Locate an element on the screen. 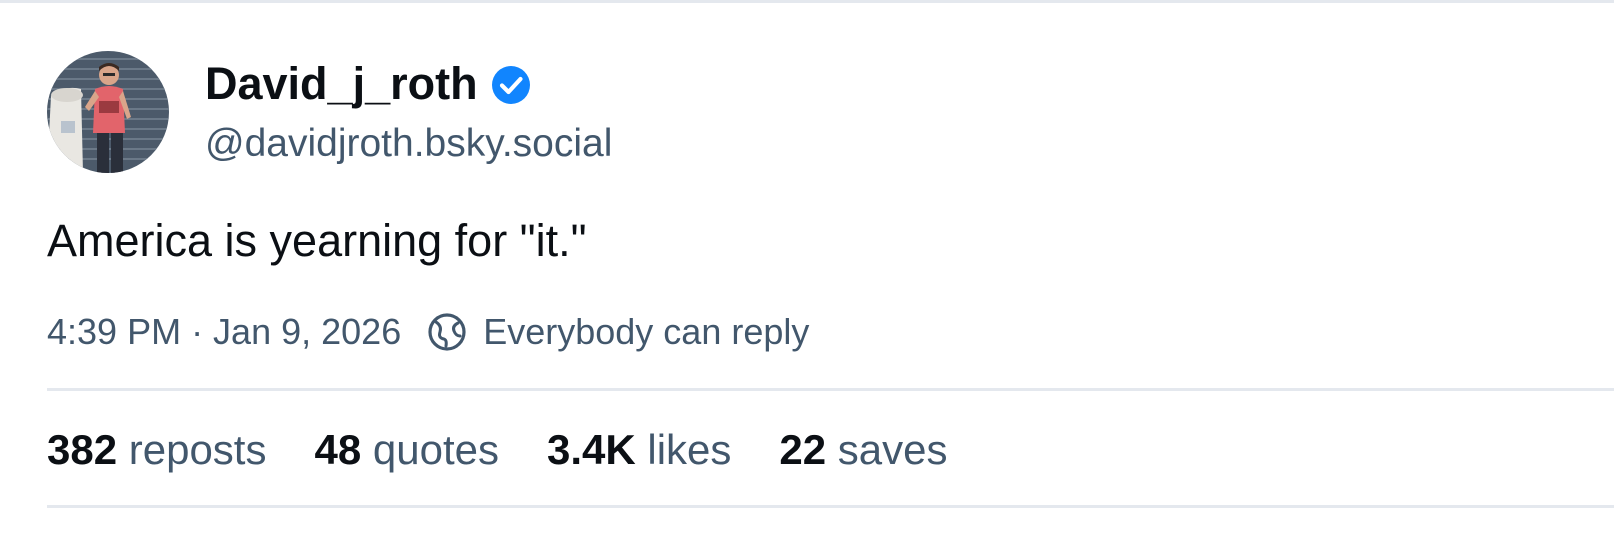  author-handle: @davidjroth.bsky.social is located at coordinates (408, 144).